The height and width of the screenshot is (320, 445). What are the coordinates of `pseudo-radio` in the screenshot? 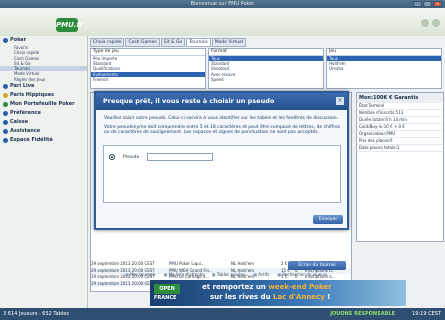 It's located at (112, 157).